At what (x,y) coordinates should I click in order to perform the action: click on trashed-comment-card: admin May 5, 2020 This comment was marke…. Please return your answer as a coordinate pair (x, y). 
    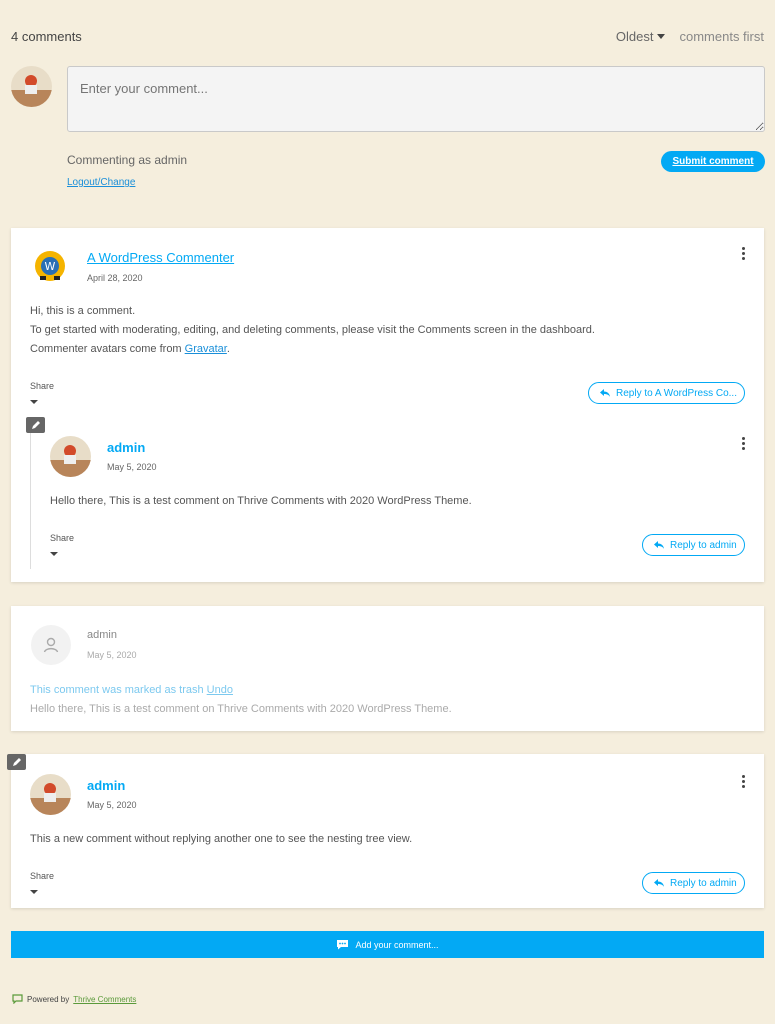
    Looking at the image, I should click on (387, 668).